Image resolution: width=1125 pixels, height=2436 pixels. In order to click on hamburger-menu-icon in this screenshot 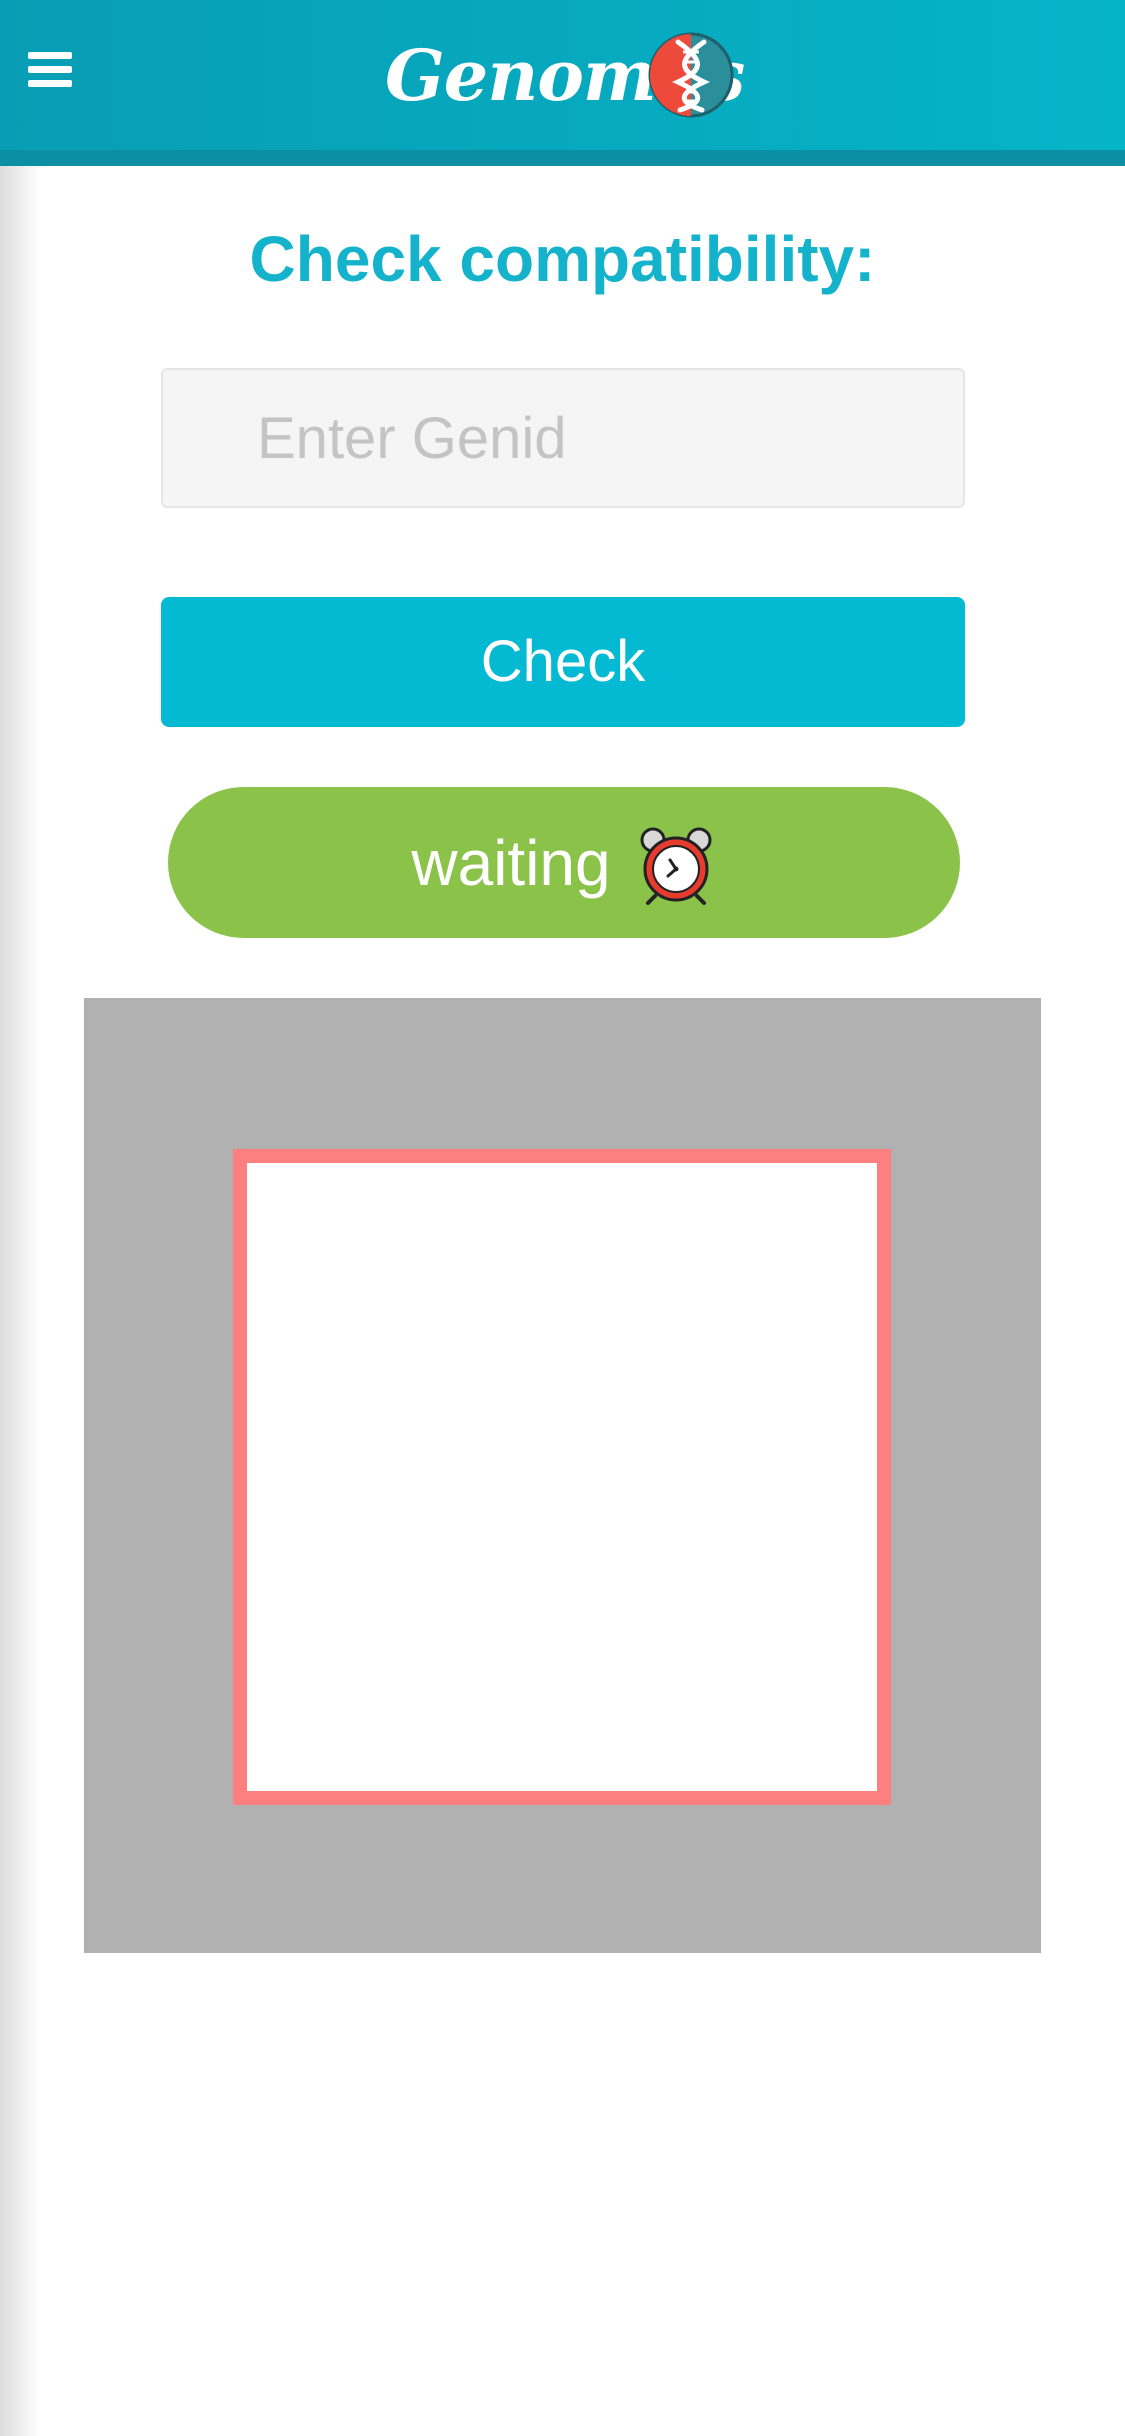, I will do `click(50, 70)`.